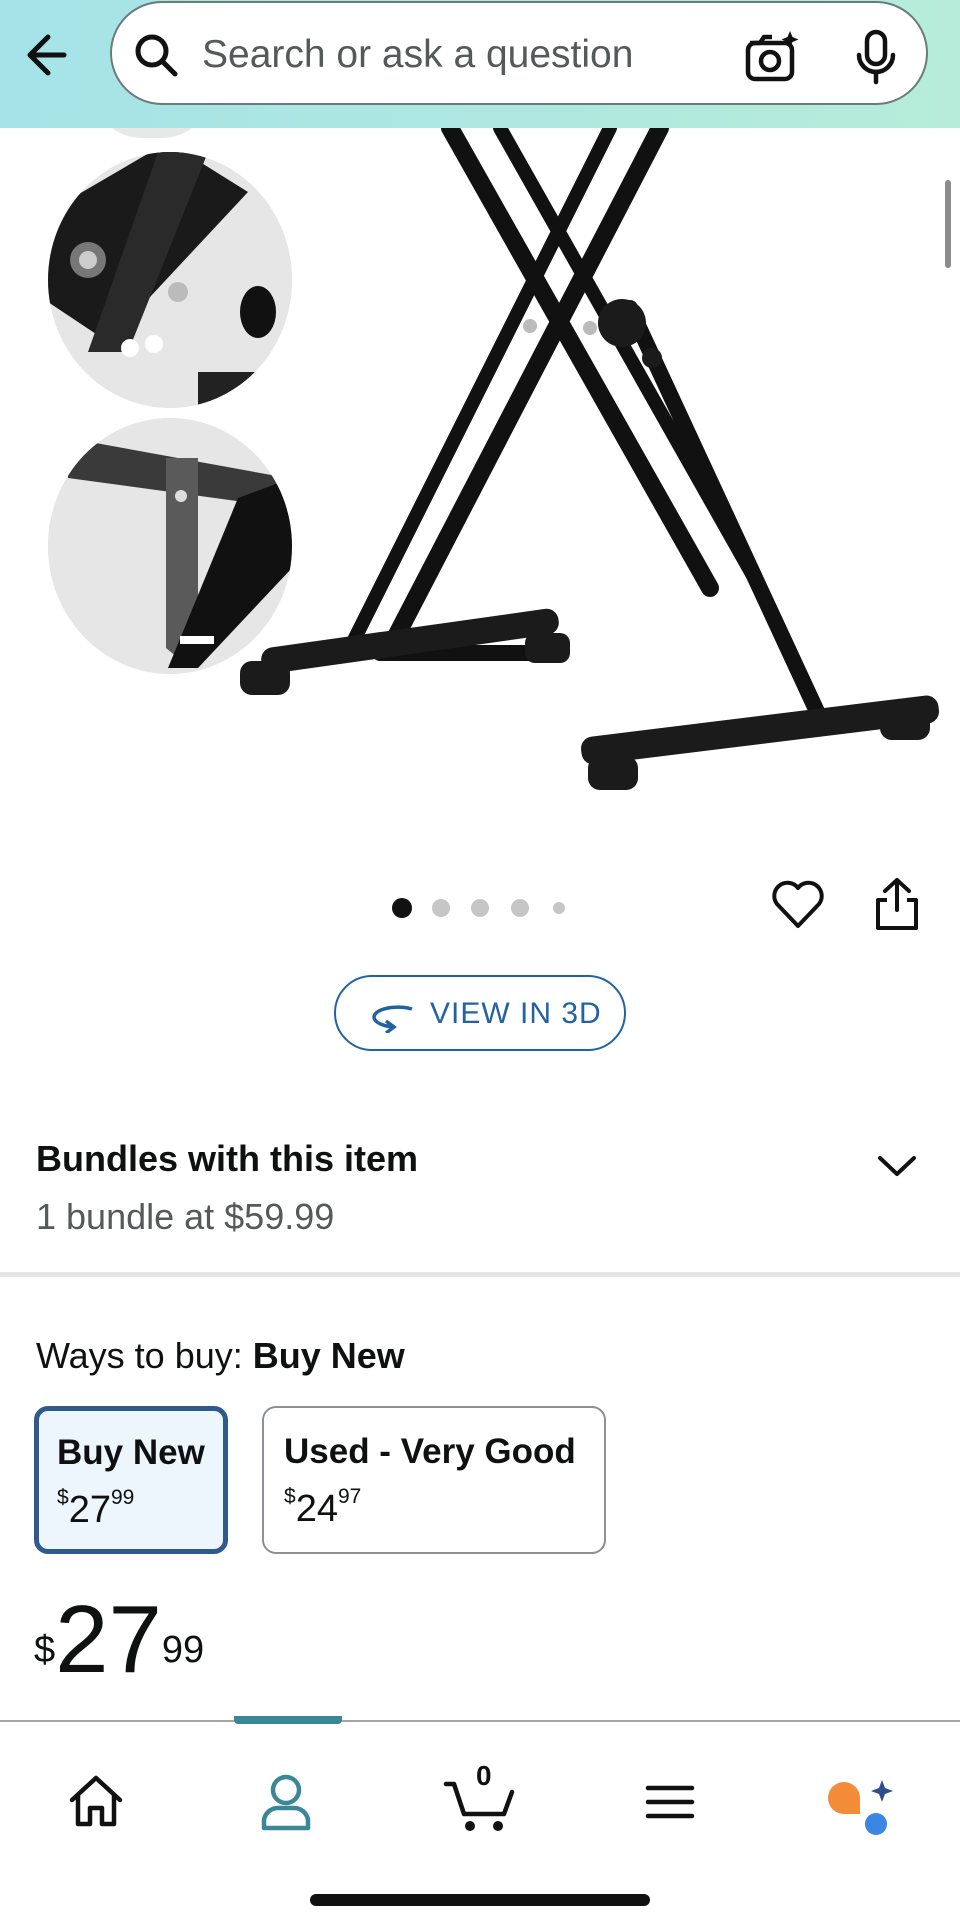 This screenshot has width=960, height=1922. I want to click on option-price: $2497, so click(323, 1507).